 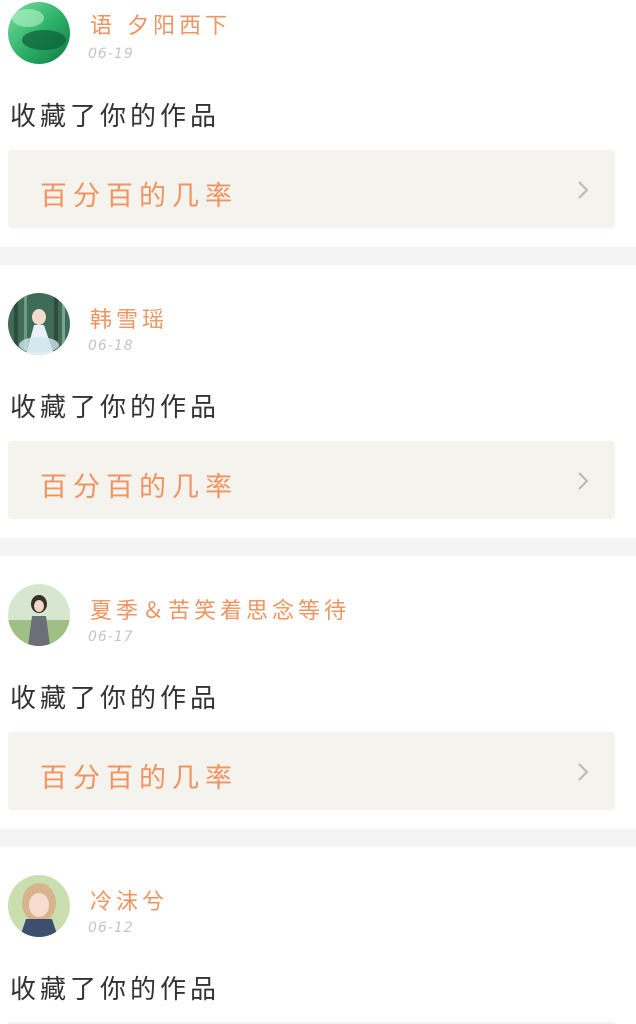 I want to click on timestamp: 06-18, so click(x=111, y=346).